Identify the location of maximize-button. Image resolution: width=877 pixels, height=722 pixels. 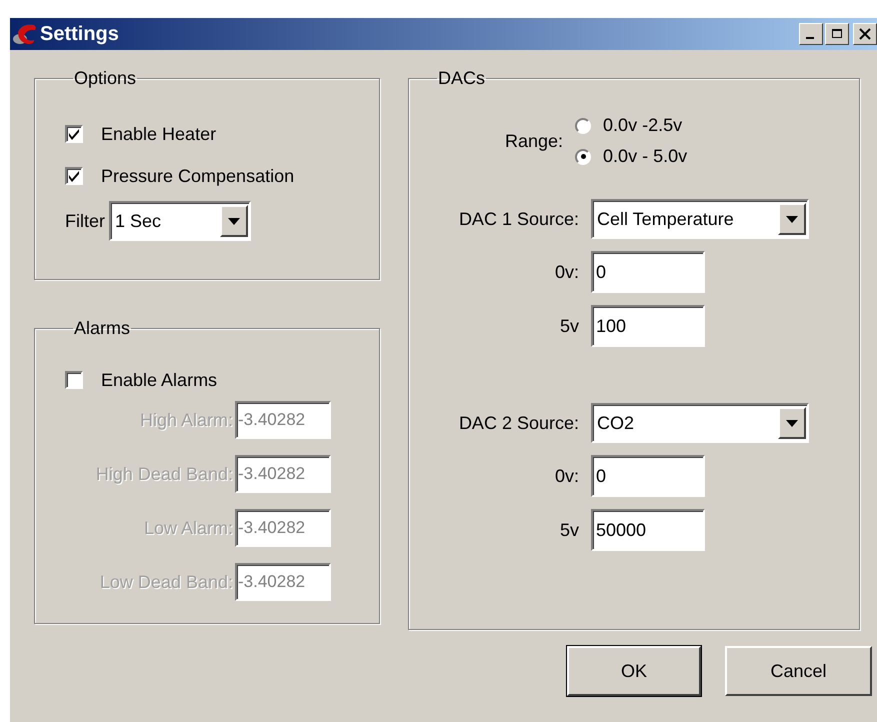
(837, 34).